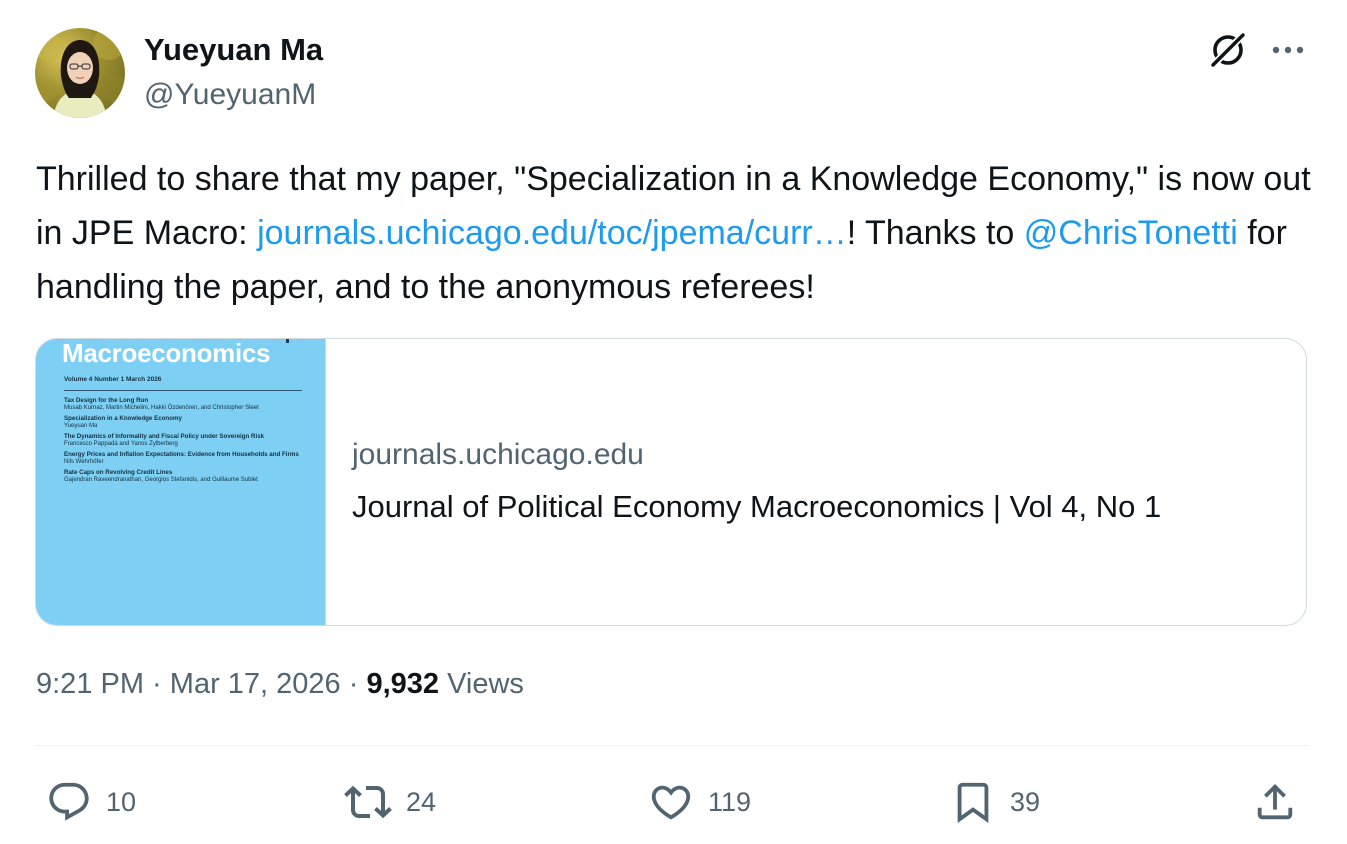 The image size is (1347, 844). I want to click on retweet-icon, so click(368, 802).